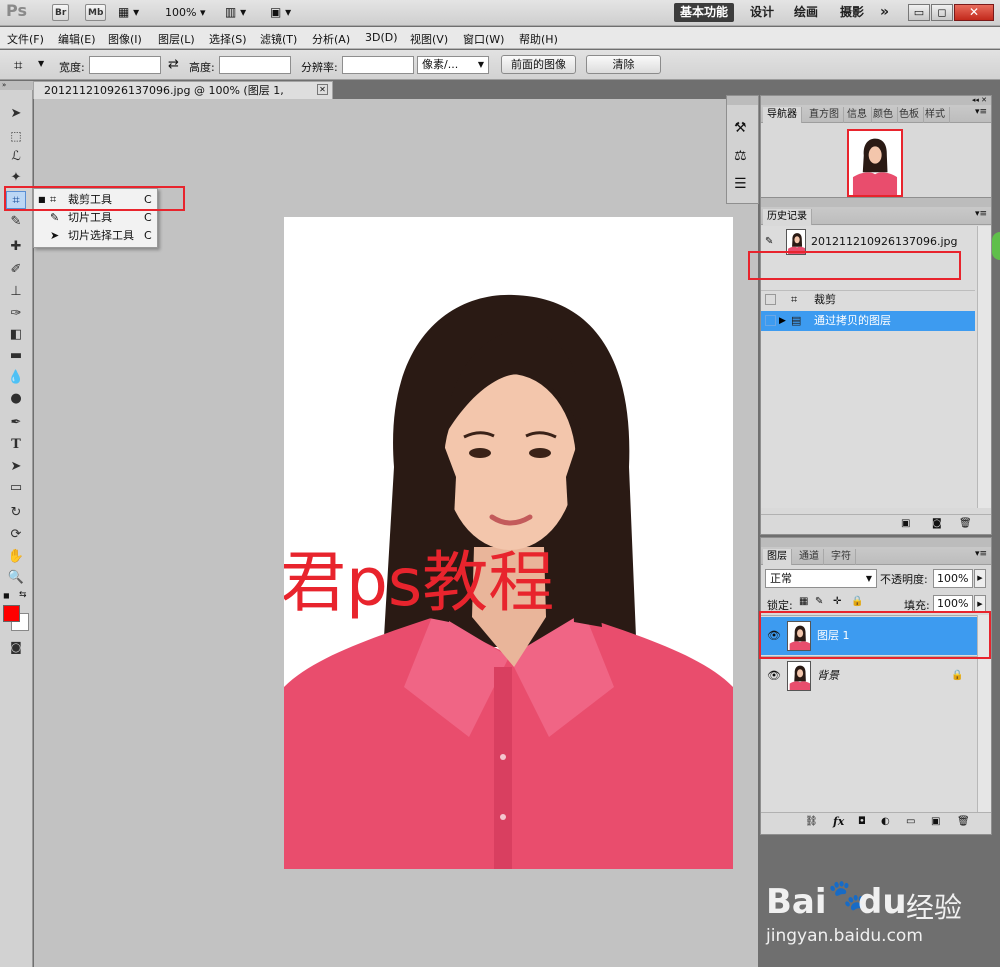 This screenshot has height=967, width=1000. I want to click on opacity-slider-toggle: ▶, so click(980, 578).